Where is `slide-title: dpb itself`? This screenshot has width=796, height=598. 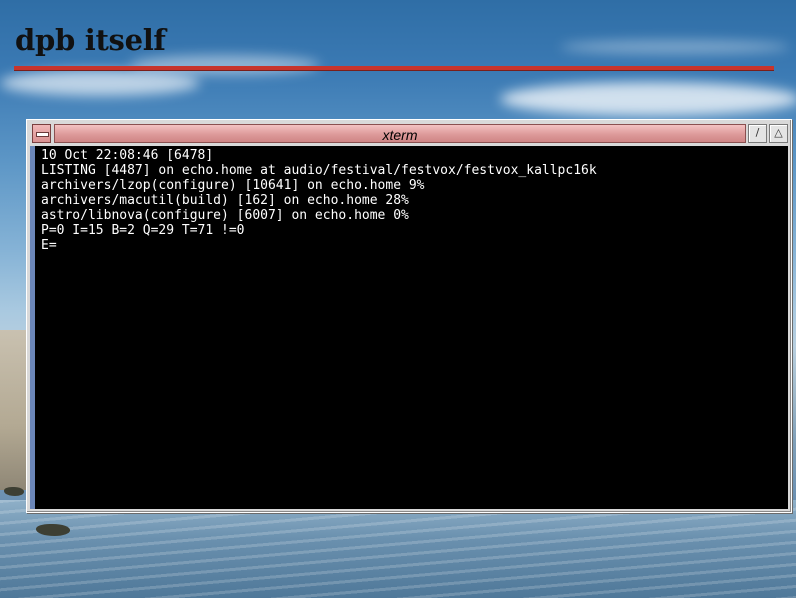
slide-title: dpb itself is located at coordinates (90, 40).